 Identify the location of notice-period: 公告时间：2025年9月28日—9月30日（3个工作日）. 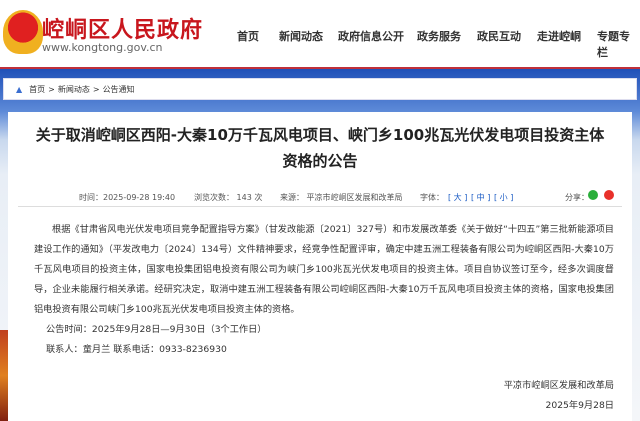
(156, 329).